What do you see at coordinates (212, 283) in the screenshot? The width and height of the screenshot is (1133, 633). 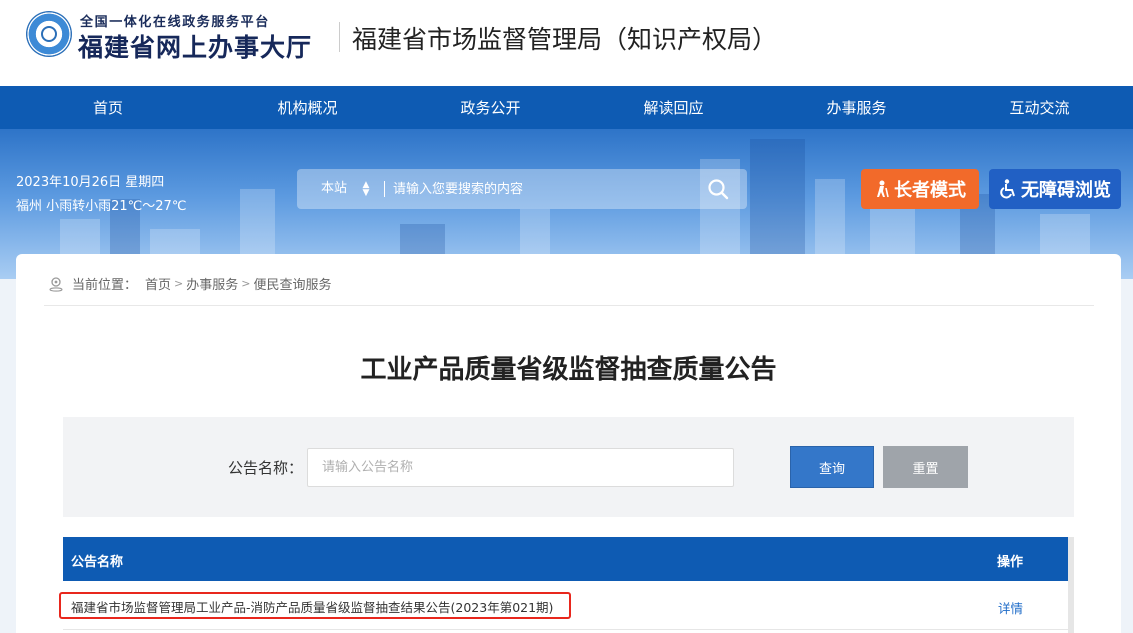 I see `breadcrumb-item-services: 办事服务` at bounding box center [212, 283].